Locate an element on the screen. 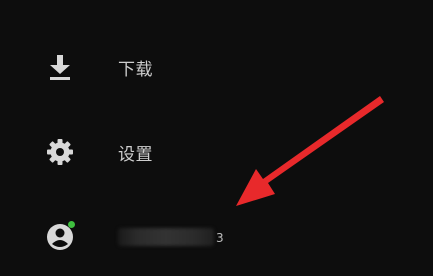 The width and height of the screenshot is (433, 276). menu-item-download: 下载 is located at coordinates (150, 67).